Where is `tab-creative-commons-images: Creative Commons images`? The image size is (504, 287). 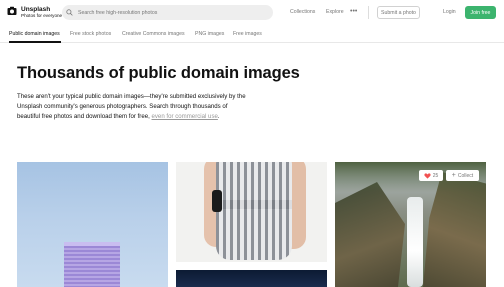 tab-creative-commons-images: Creative Commons images is located at coordinates (153, 34).